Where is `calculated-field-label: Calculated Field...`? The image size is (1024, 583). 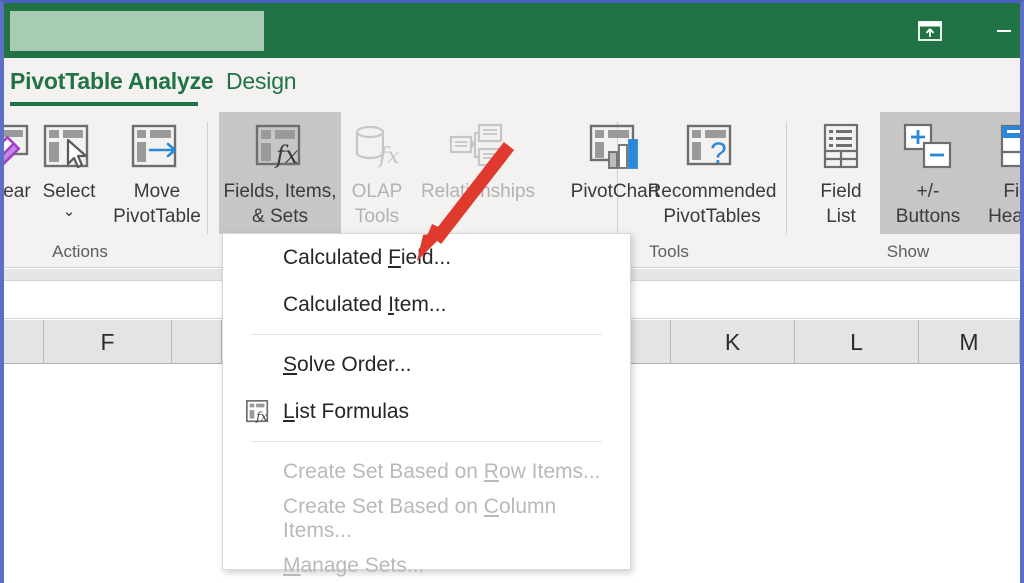
calculated-field-label: Calculated Field... is located at coordinates (367, 257).